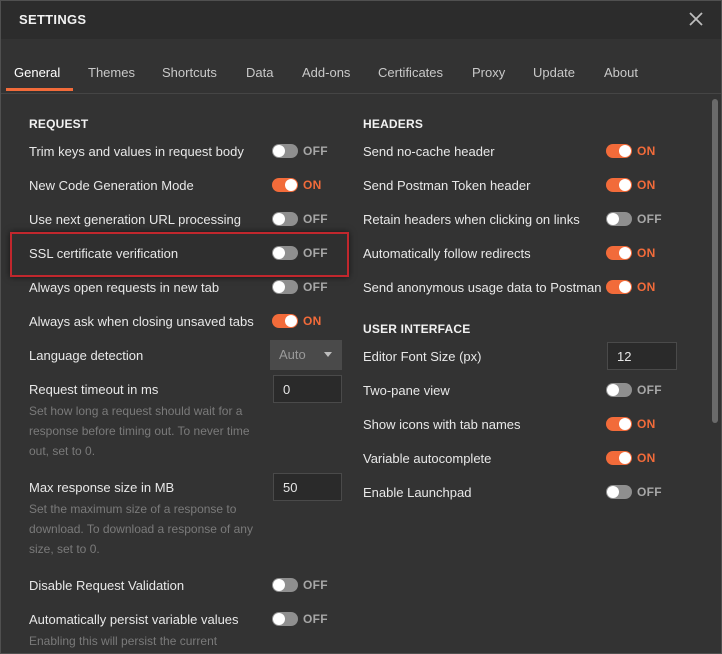  I want to click on anonymous-usage-state: ON, so click(646, 287).